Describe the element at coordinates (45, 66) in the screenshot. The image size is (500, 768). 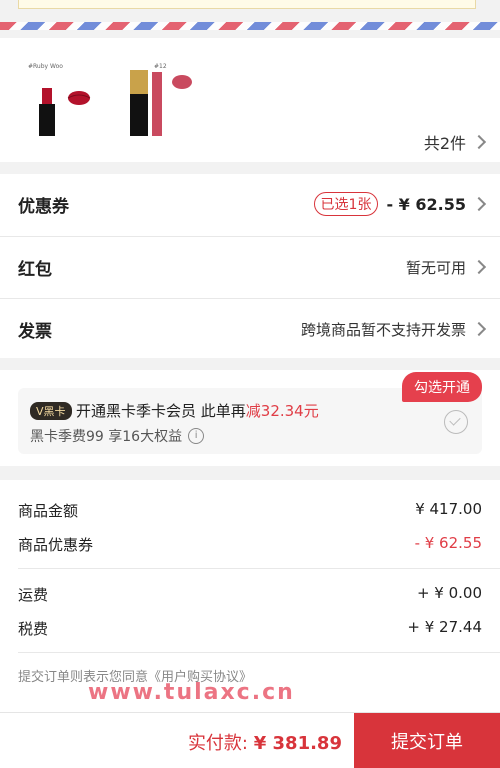
I see `product-tag-label: #Ruby Woo` at that location.